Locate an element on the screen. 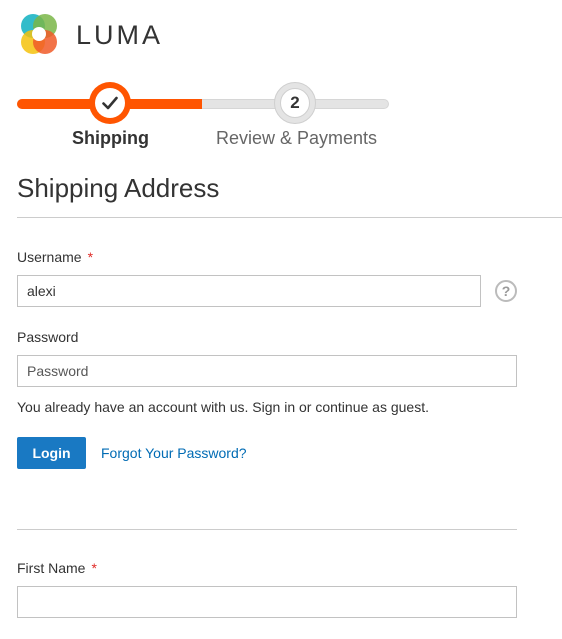 This screenshot has width=562, height=639. check-icon is located at coordinates (110, 103).